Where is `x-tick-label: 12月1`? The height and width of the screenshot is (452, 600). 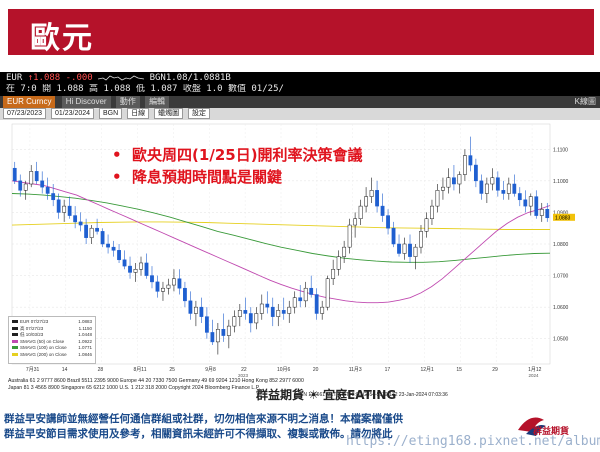 x-tick-label: 12月1 is located at coordinates (427, 370).